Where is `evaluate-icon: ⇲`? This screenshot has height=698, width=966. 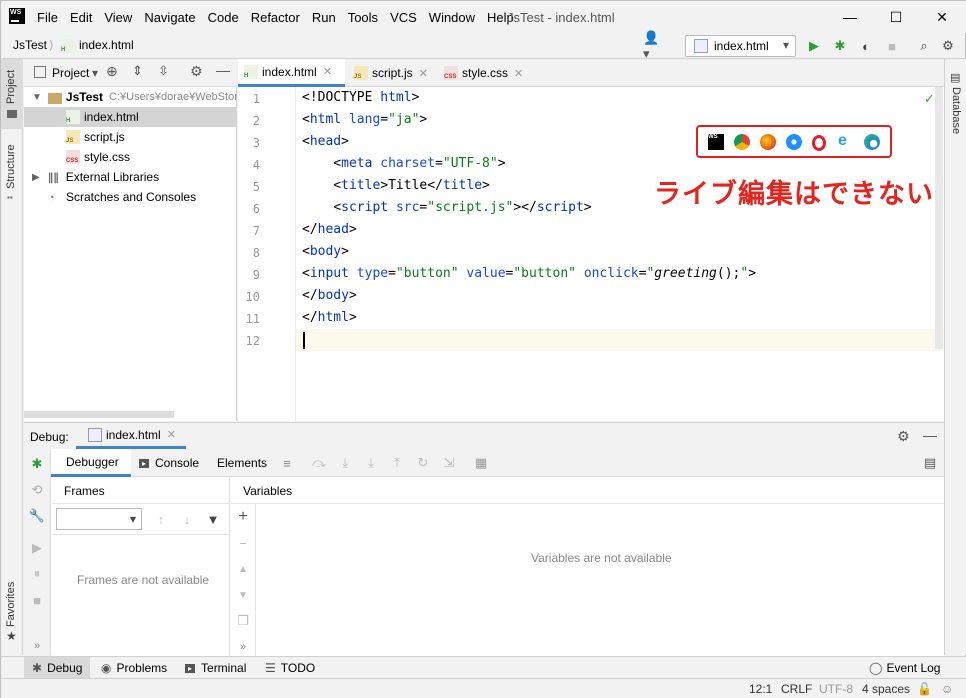
evaluate-icon: ⇲ is located at coordinates (449, 463).